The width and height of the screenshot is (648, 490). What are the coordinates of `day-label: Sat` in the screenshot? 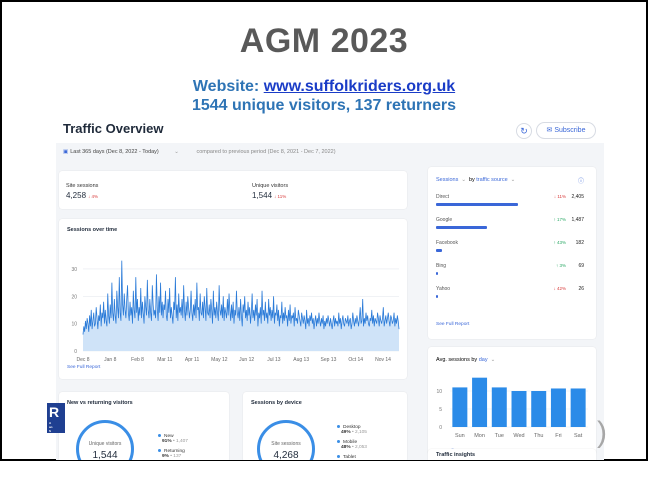 It's located at (578, 436).